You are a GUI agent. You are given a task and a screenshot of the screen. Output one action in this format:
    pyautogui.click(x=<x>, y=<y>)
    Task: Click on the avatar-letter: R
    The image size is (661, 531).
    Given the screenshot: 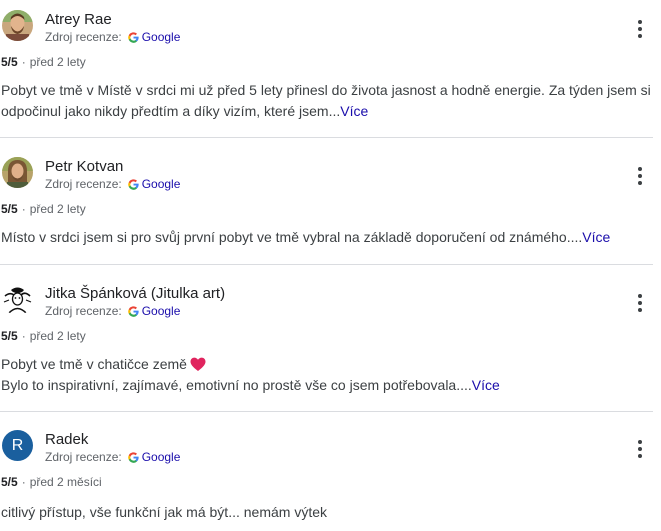 What is the action you would take?
    pyautogui.click(x=17, y=445)
    